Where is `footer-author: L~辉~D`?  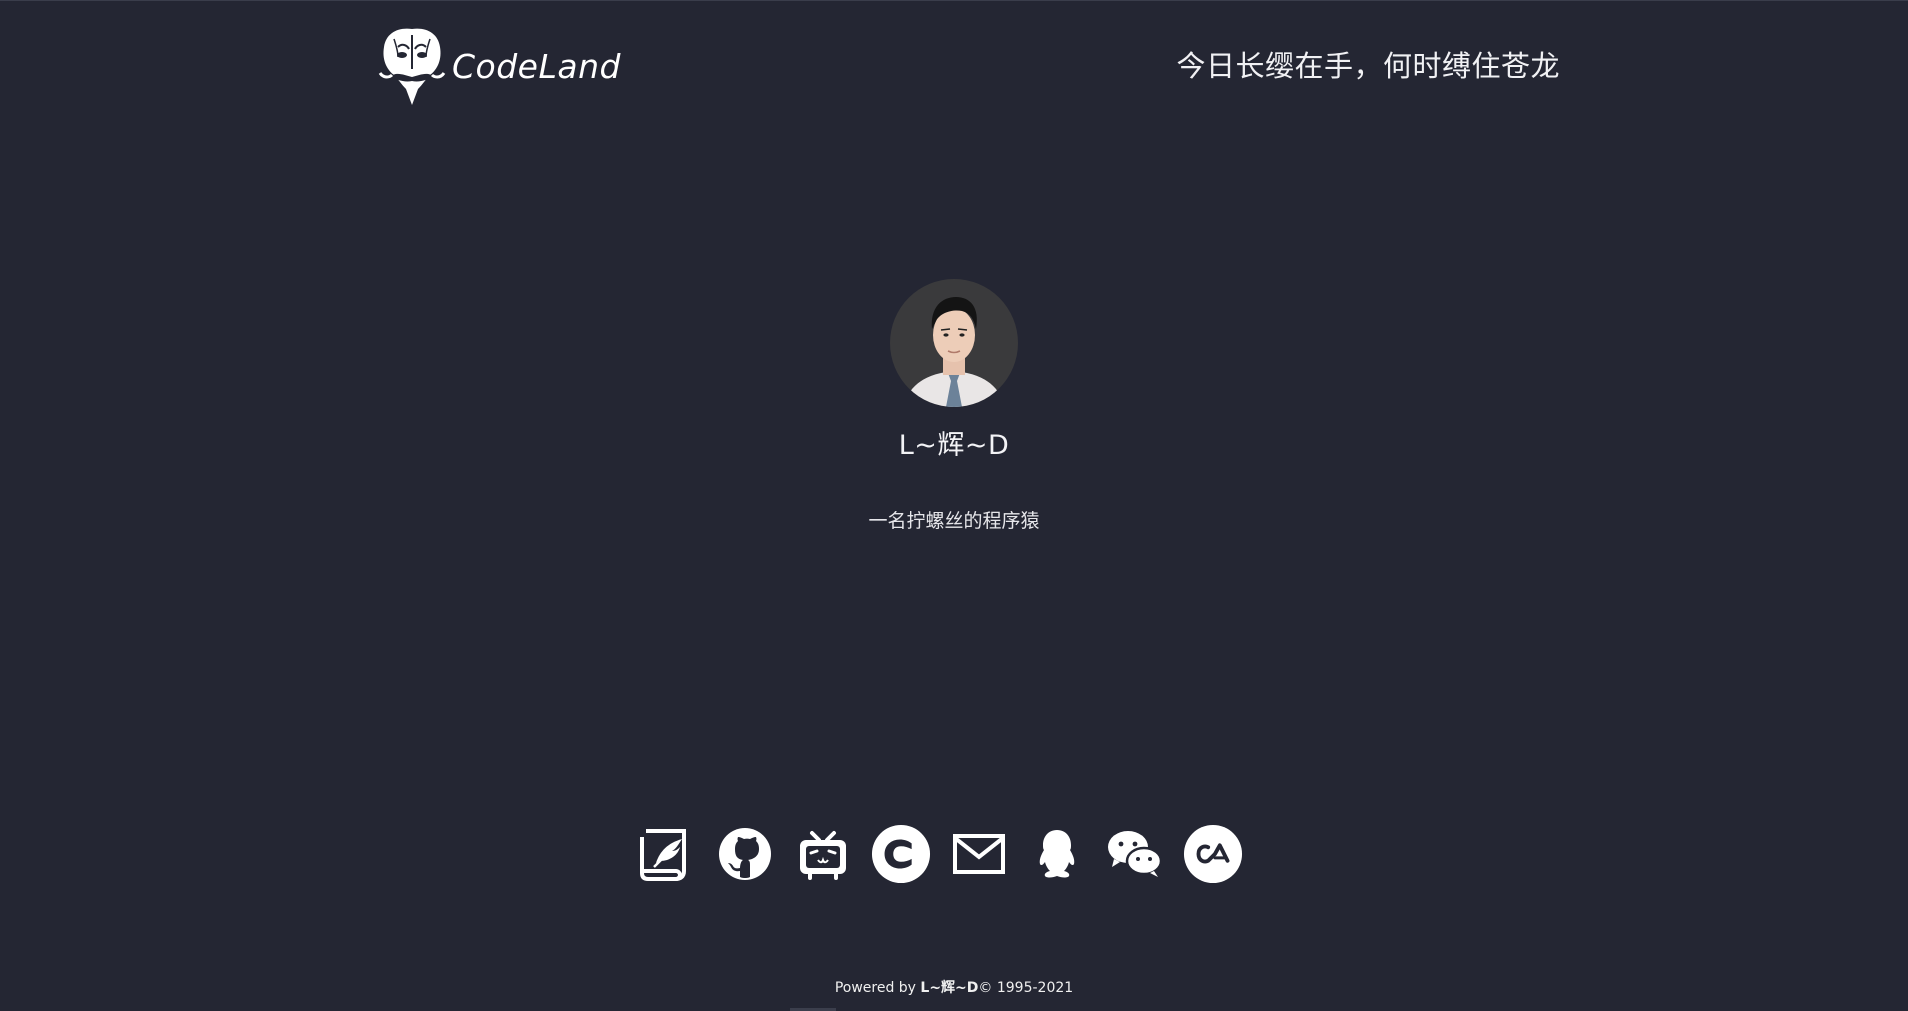 footer-author: L~辉~D is located at coordinates (949, 988).